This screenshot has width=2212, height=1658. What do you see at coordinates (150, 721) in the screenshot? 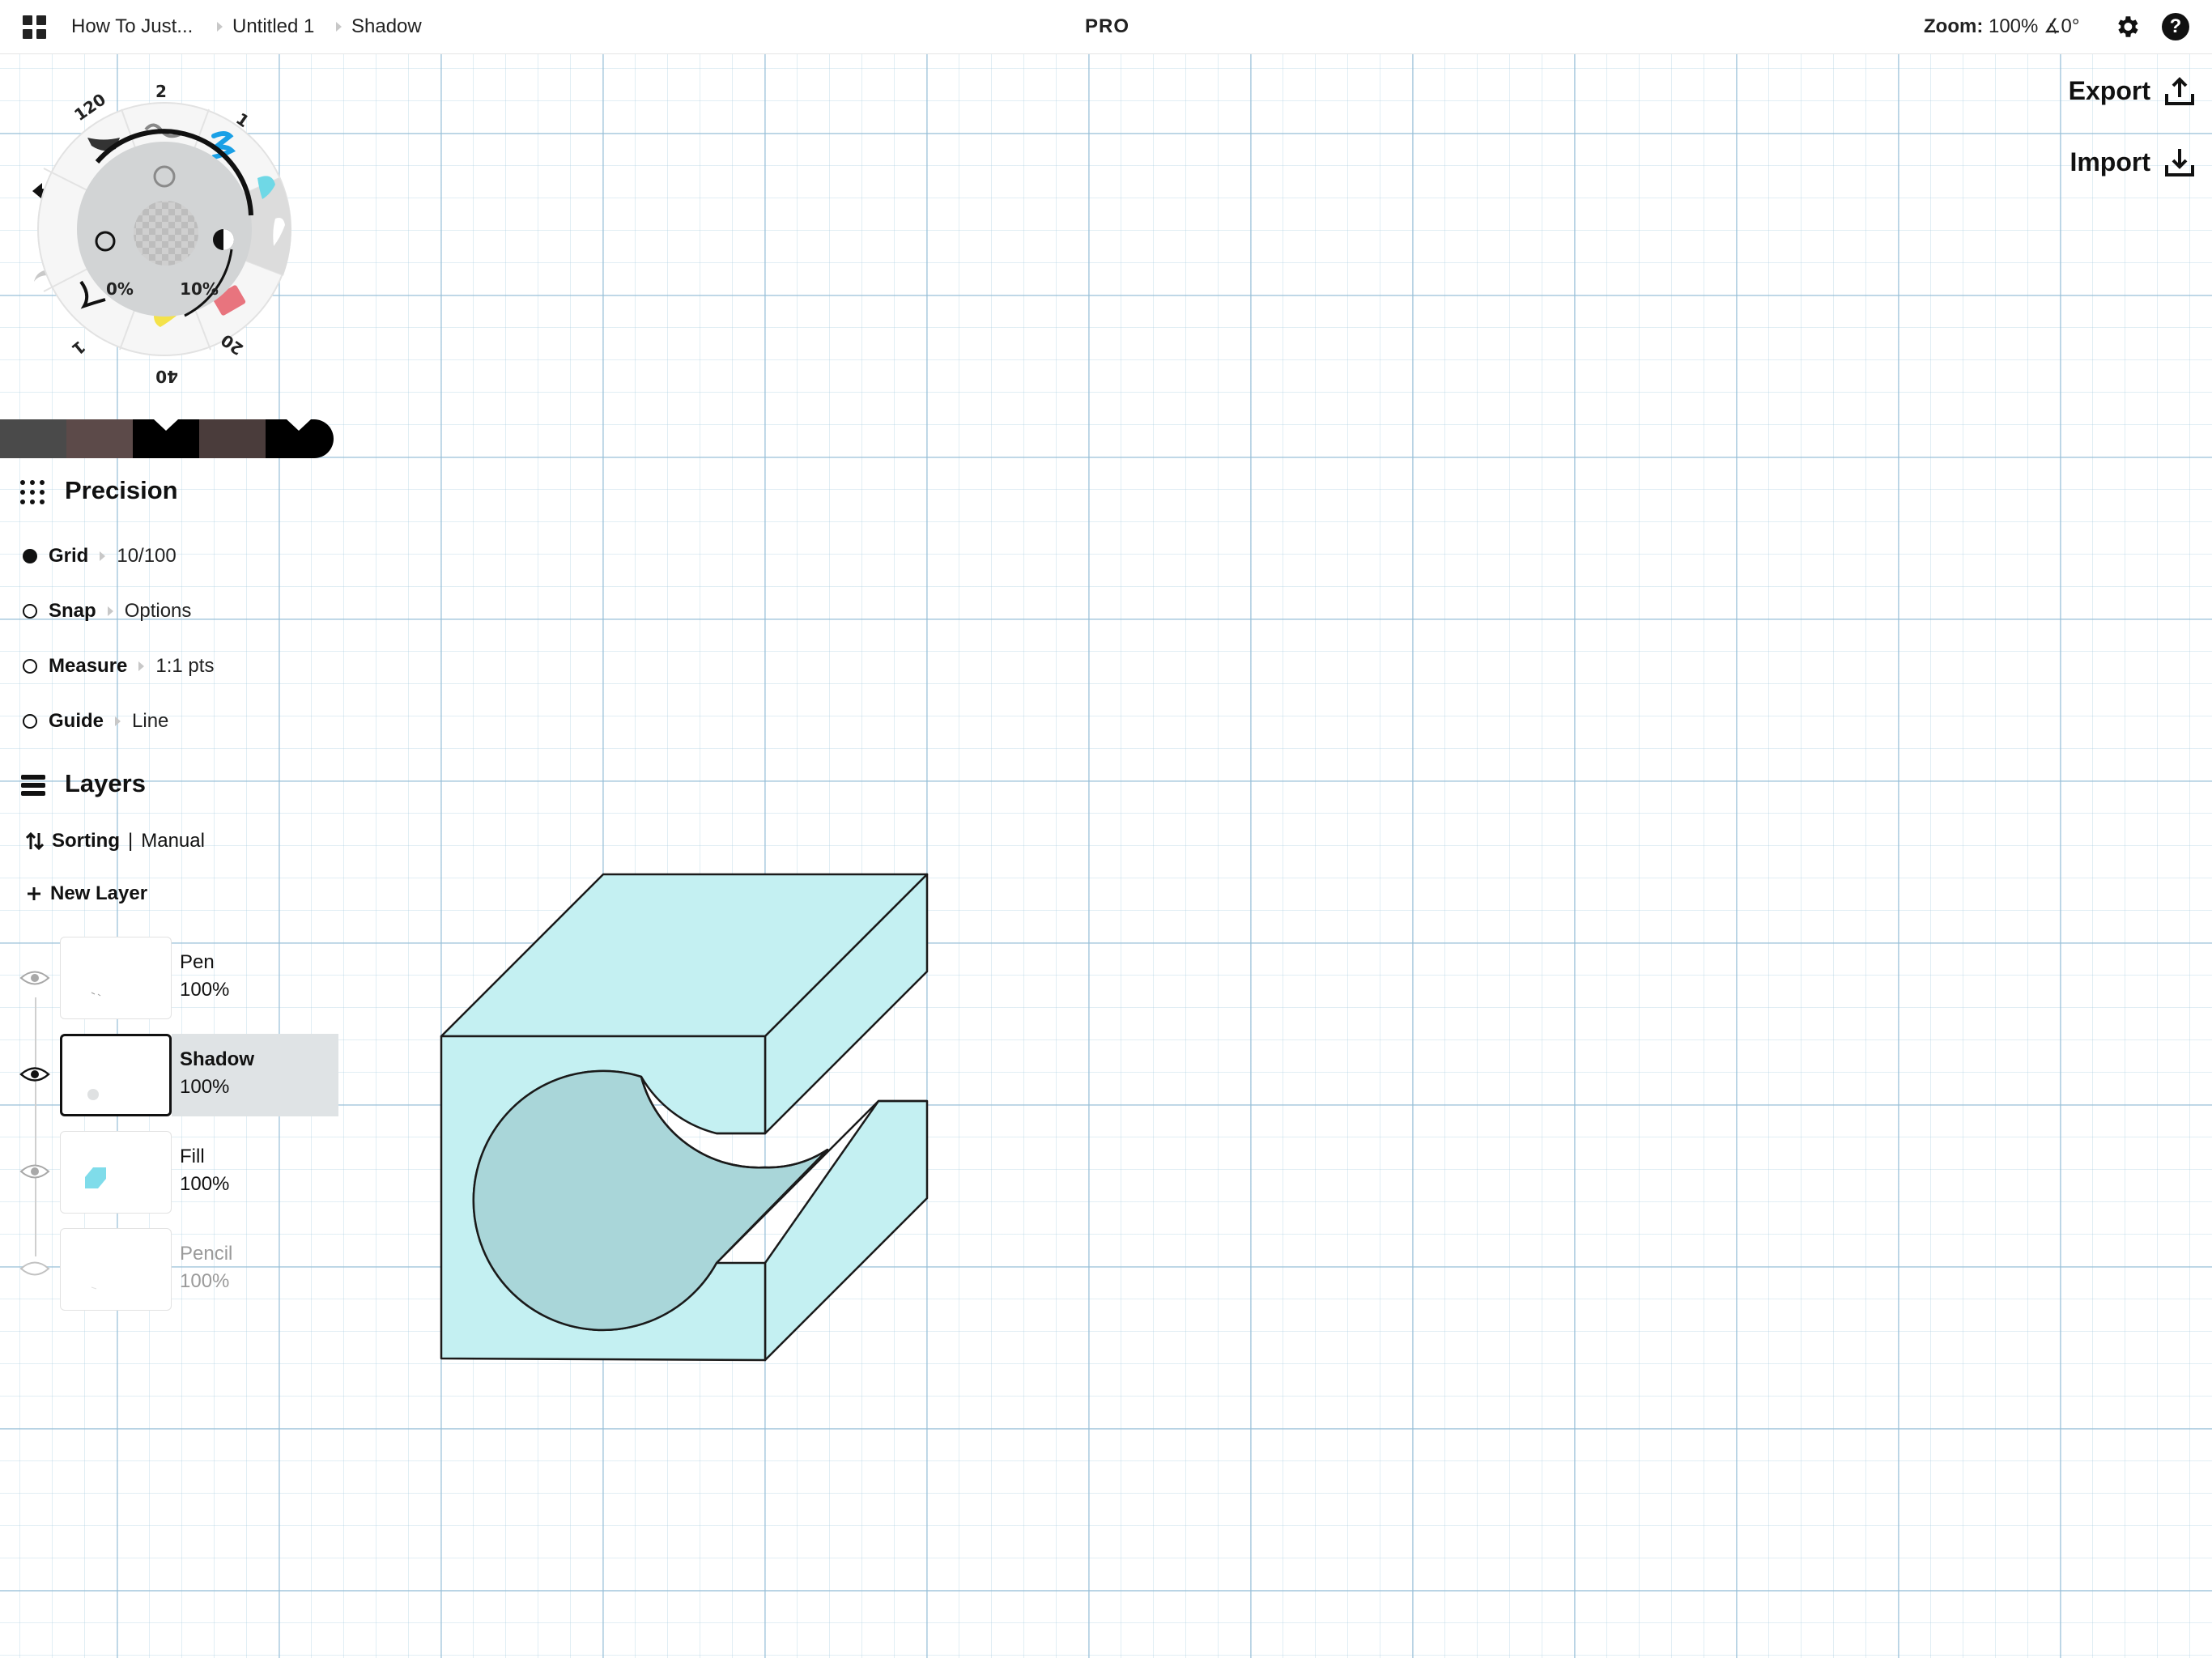
I see `guide-value: Line` at bounding box center [150, 721].